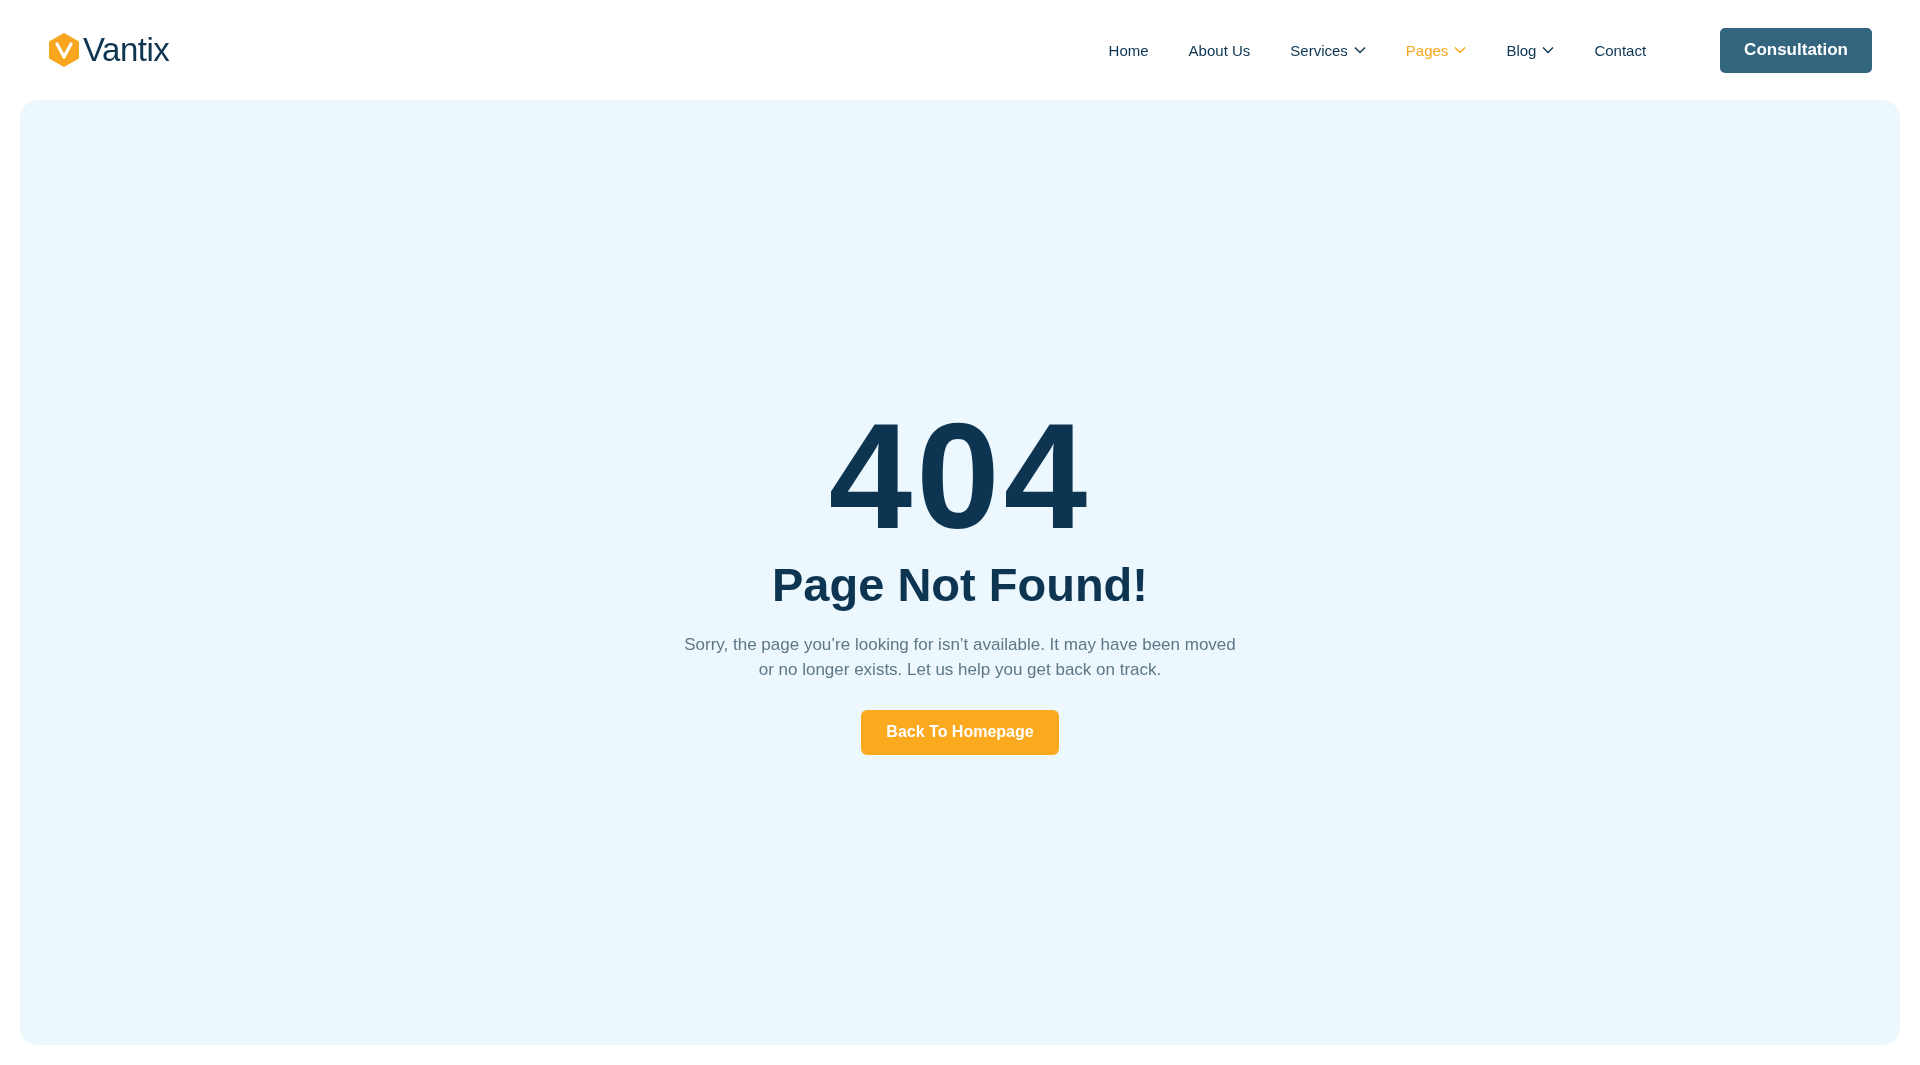 The image size is (1920, 1065). What do you see at coordinates (1128, 50) in the screenshot?
I see `nav-link: Home` at bounding box center [1128, 50].